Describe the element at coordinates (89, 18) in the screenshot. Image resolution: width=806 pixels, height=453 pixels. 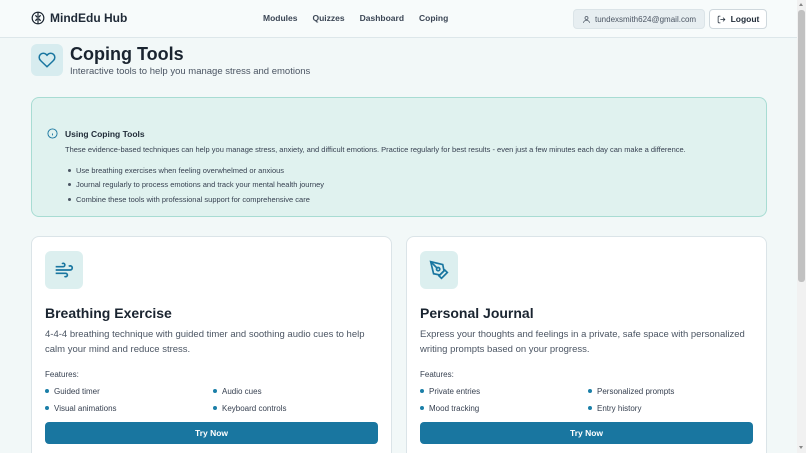
I see `brand-name: MindEdu Hub` at that location.